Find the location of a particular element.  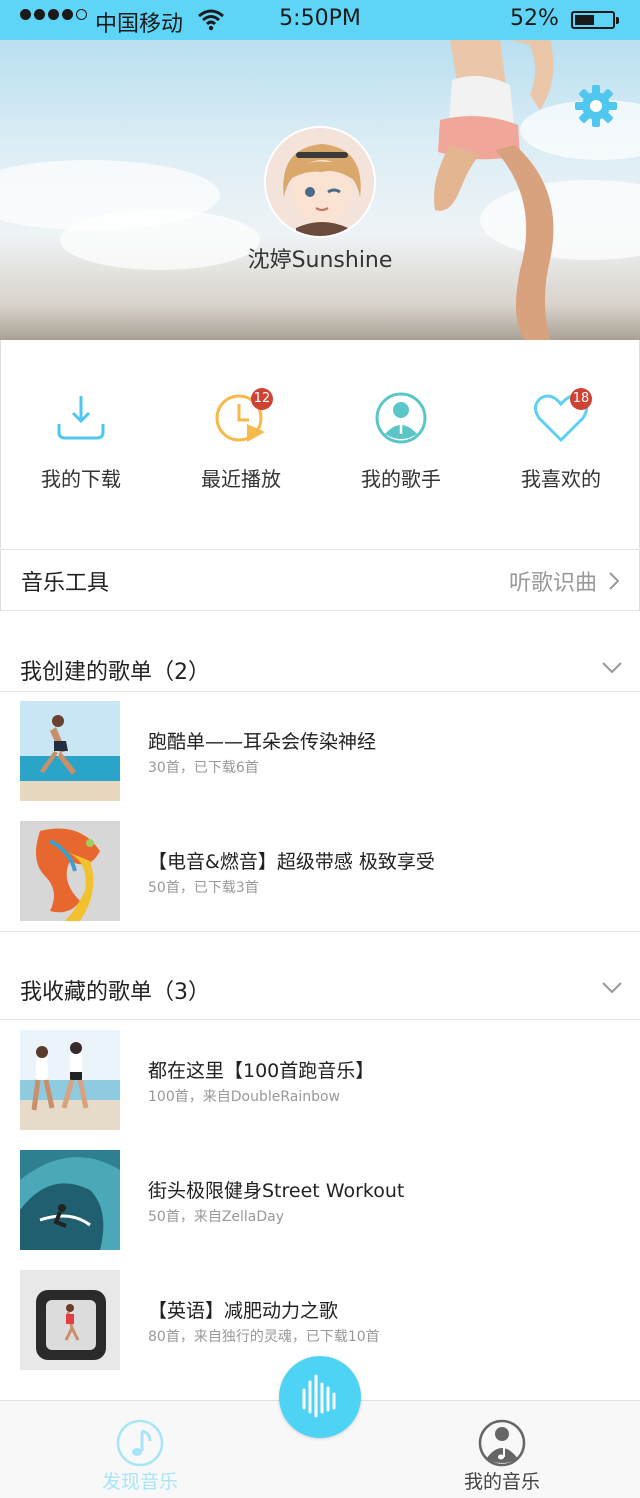

tab-discover-music: 发现音乐 is located at coordinates (140, 1449).